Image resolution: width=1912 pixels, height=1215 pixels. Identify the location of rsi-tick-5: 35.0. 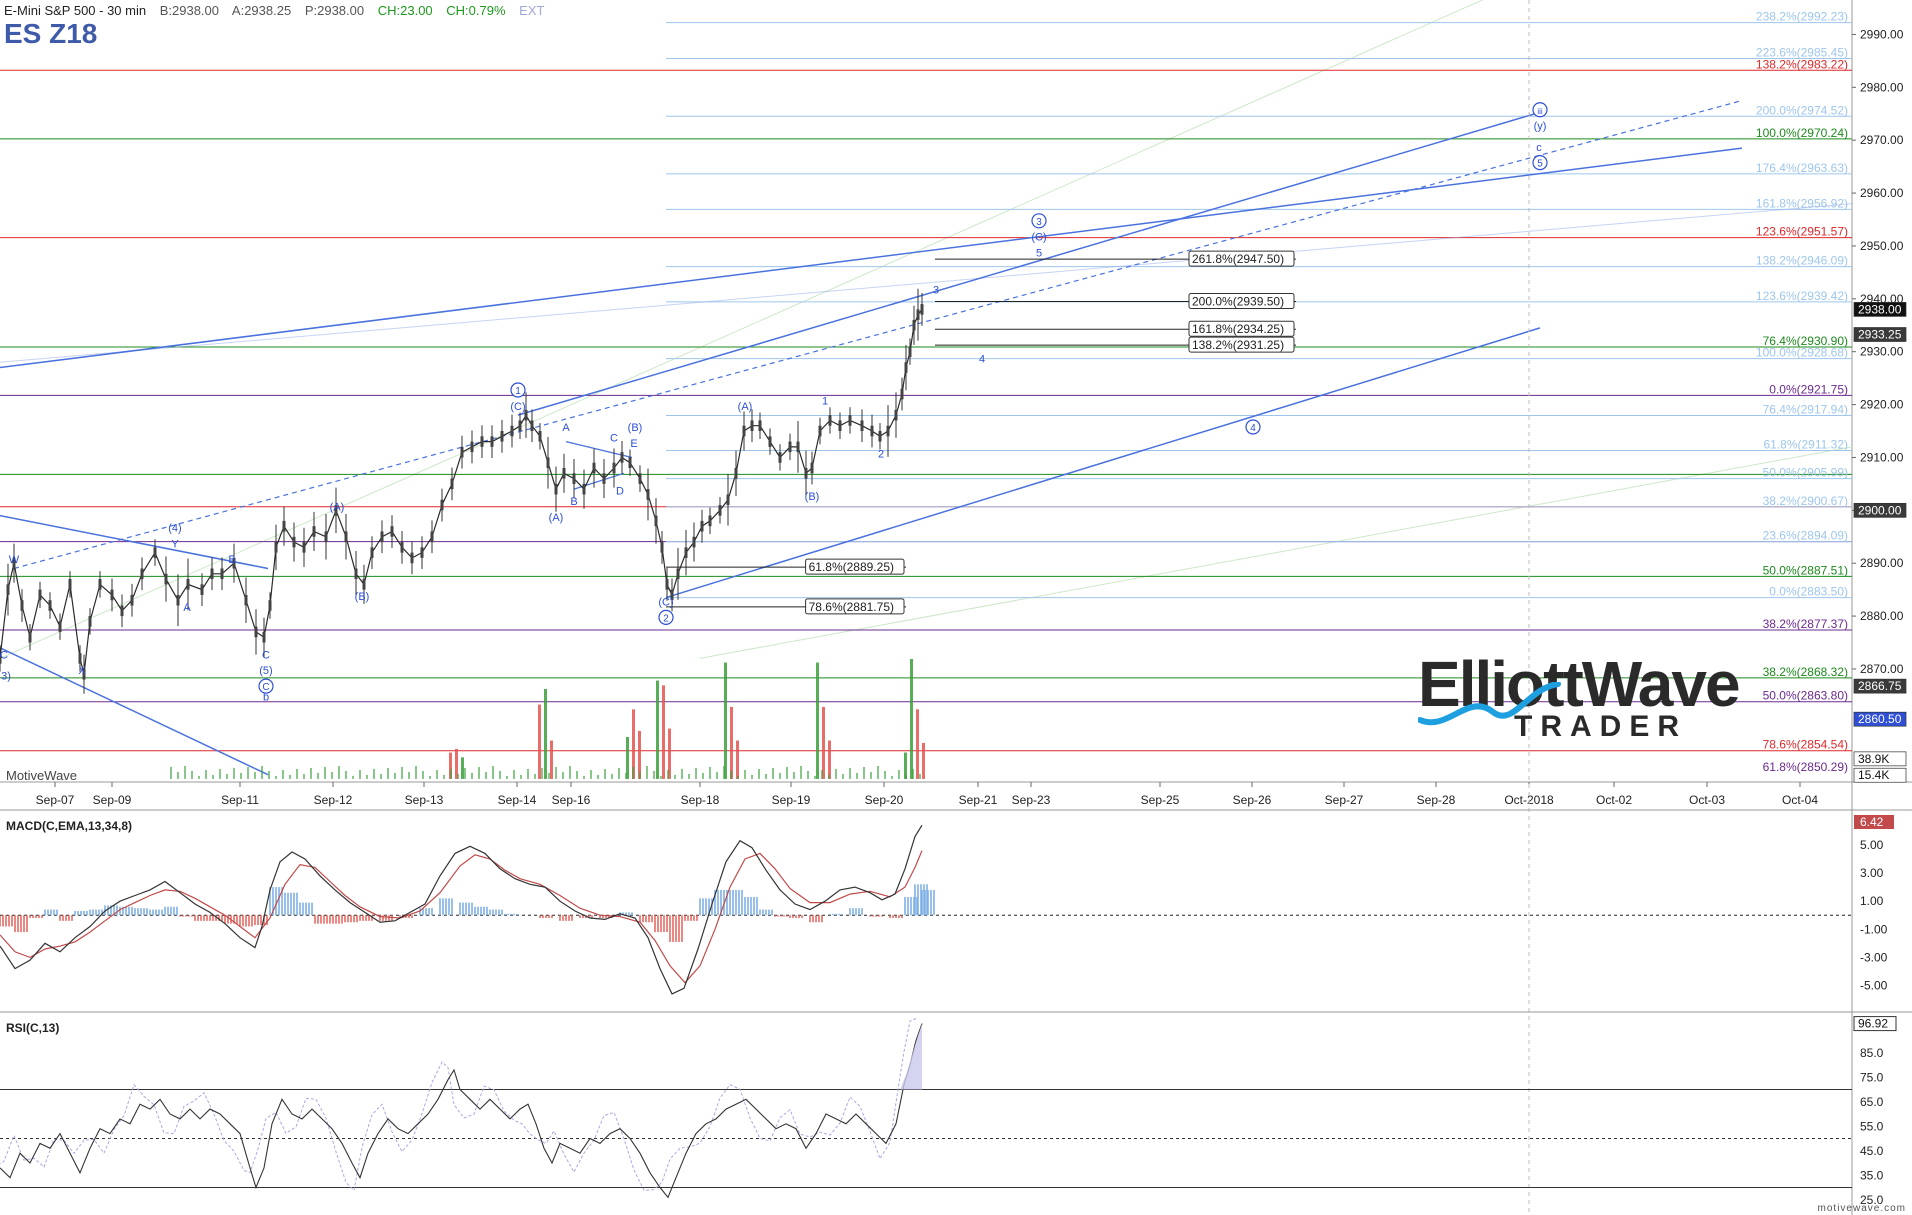
(1872, 1175).